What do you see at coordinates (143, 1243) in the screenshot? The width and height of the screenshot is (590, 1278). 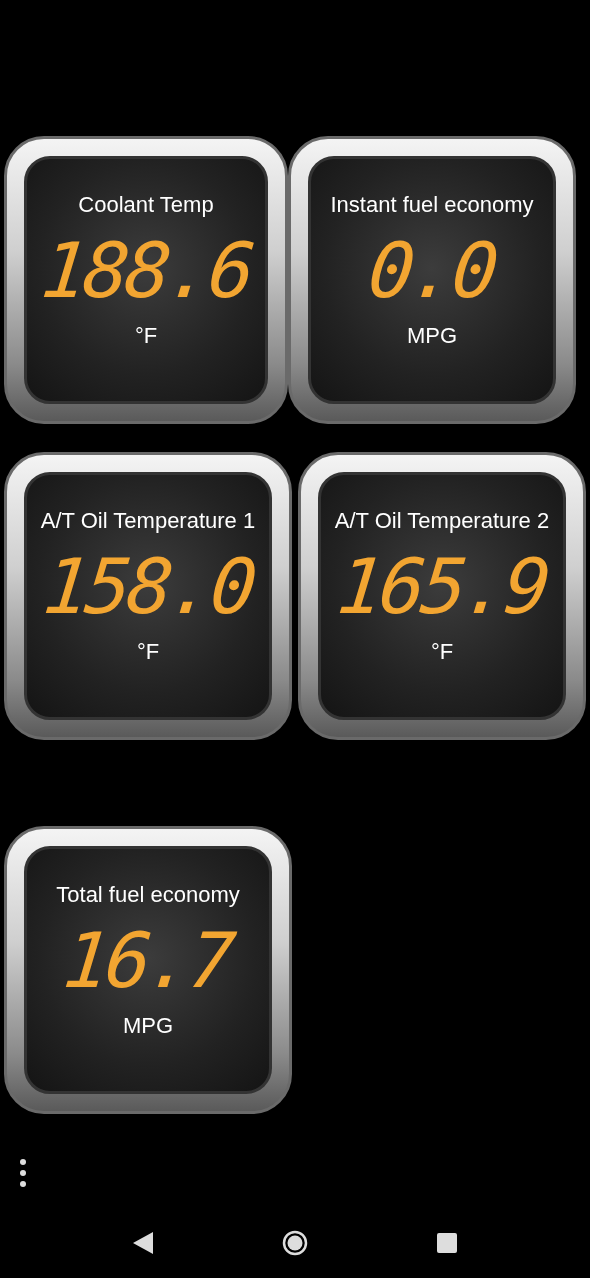 I see `back-icon` at bounding box center [143, 1243].